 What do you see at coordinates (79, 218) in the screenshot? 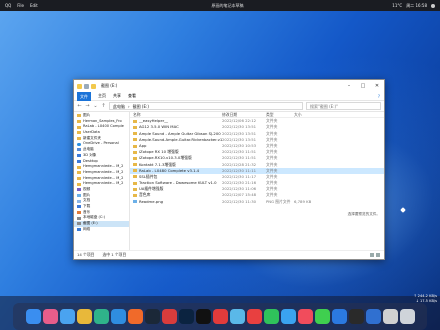
I see `drive-icon` at bounding box center [79, 218].